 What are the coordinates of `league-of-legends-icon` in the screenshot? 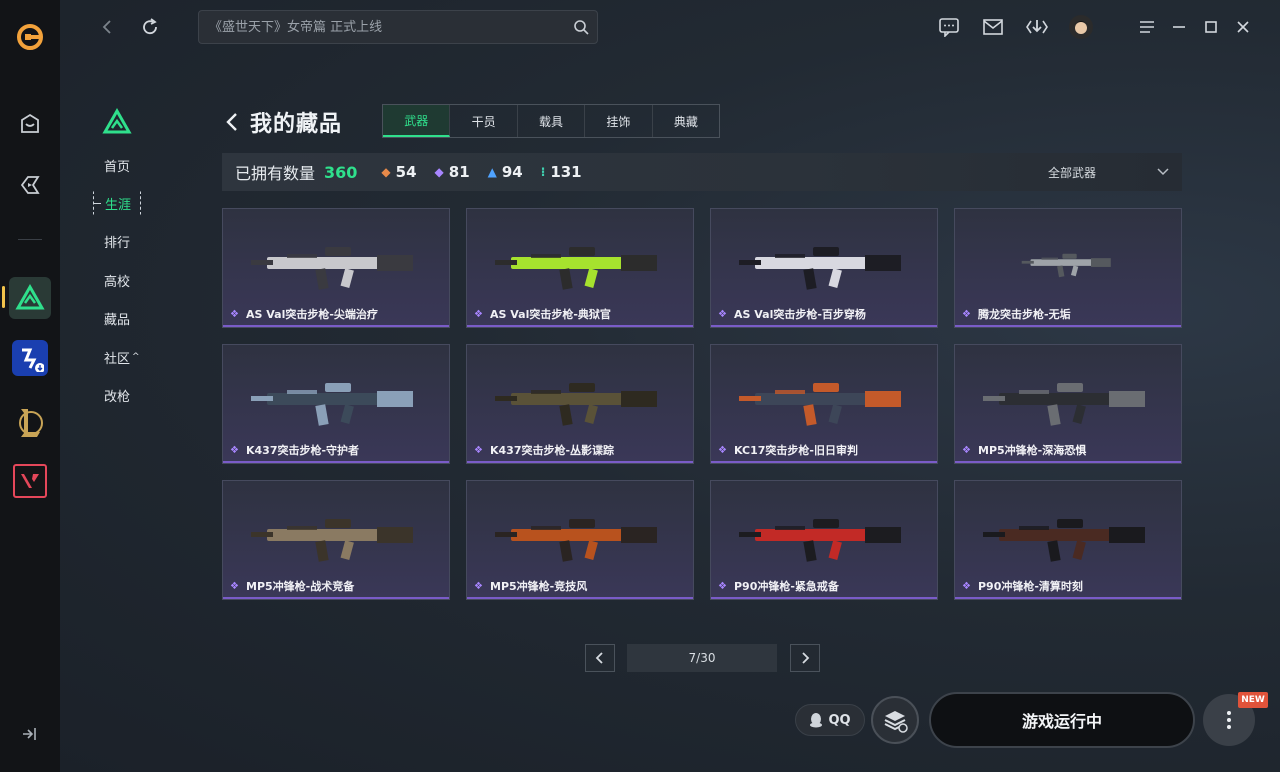 It's located at (30, 423).